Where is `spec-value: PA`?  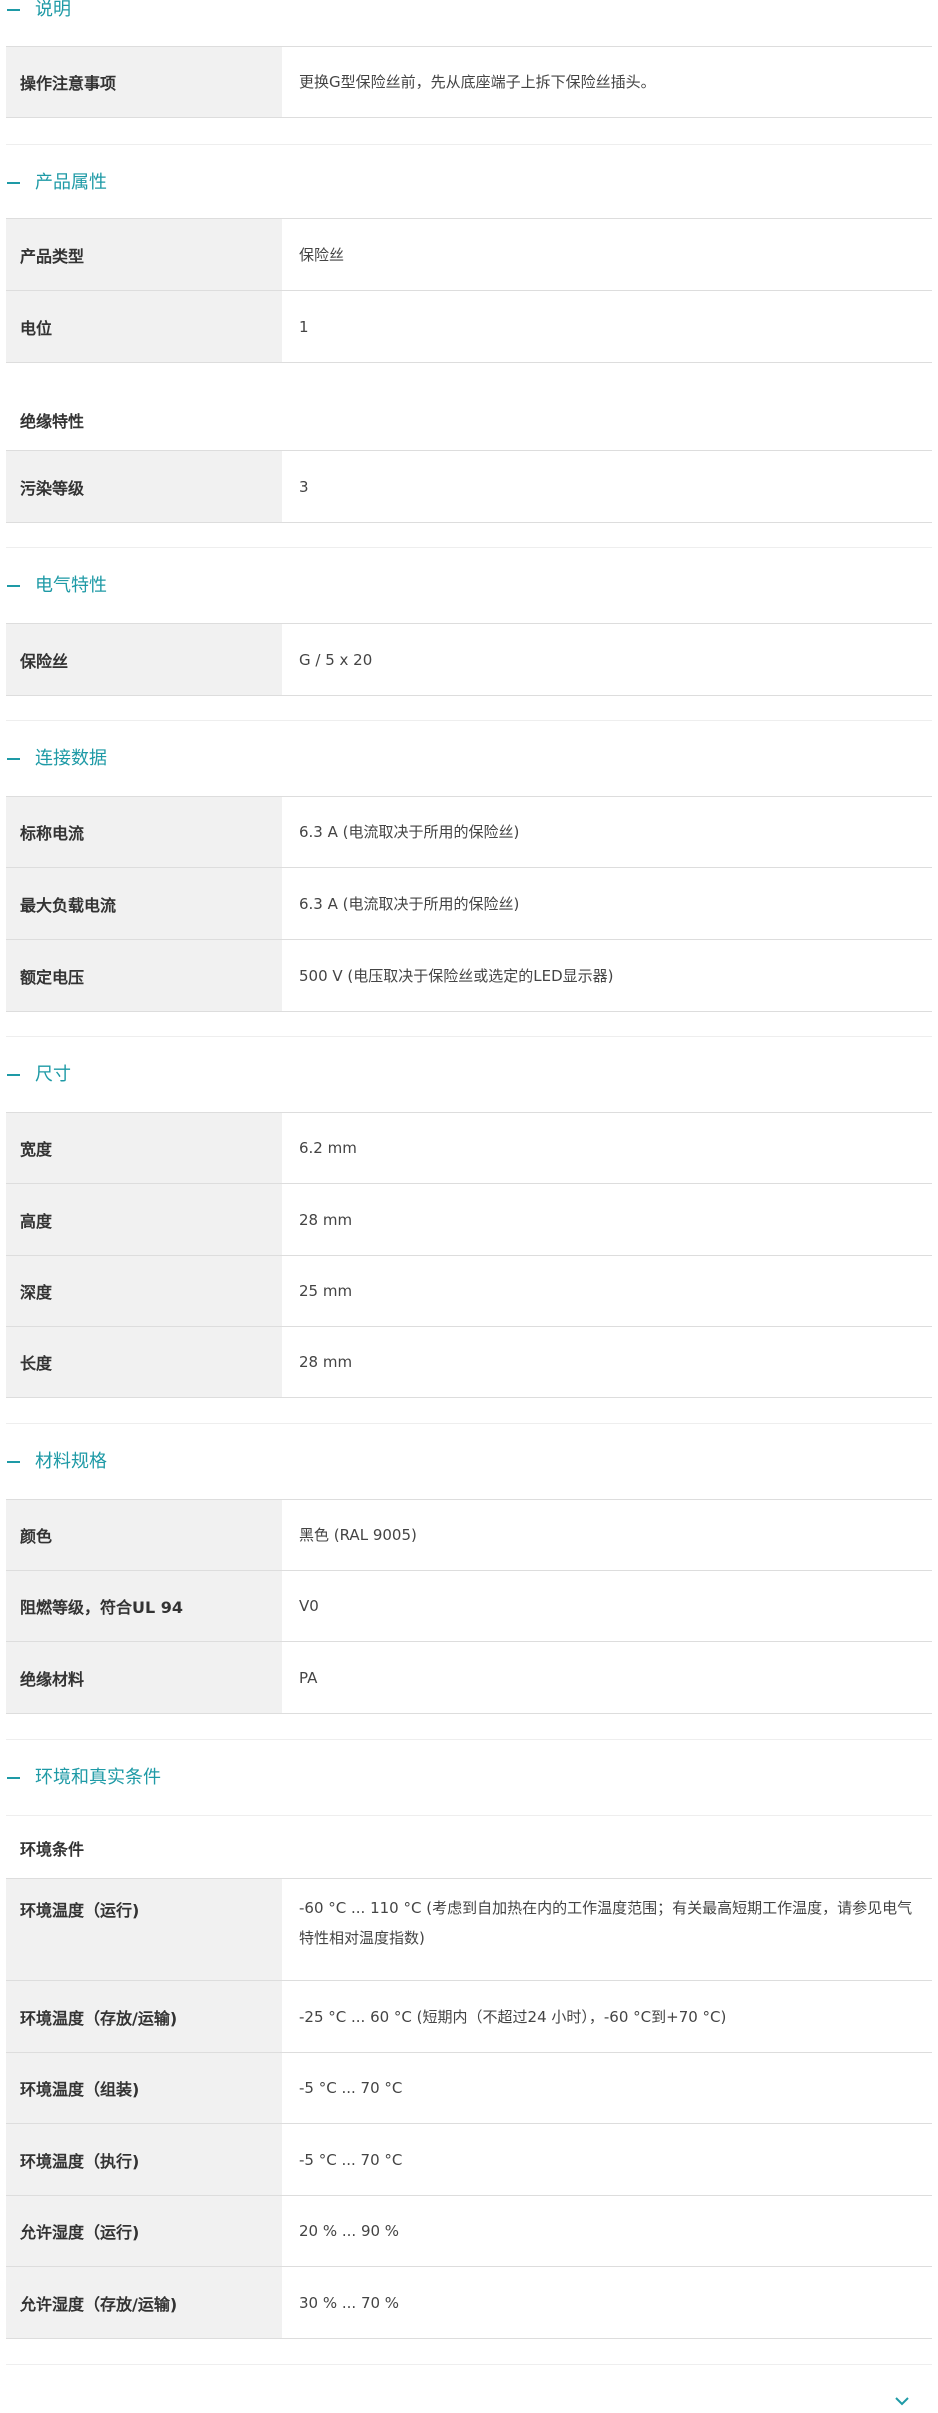 spec-value: PA is located at coordinates (607, 1677).